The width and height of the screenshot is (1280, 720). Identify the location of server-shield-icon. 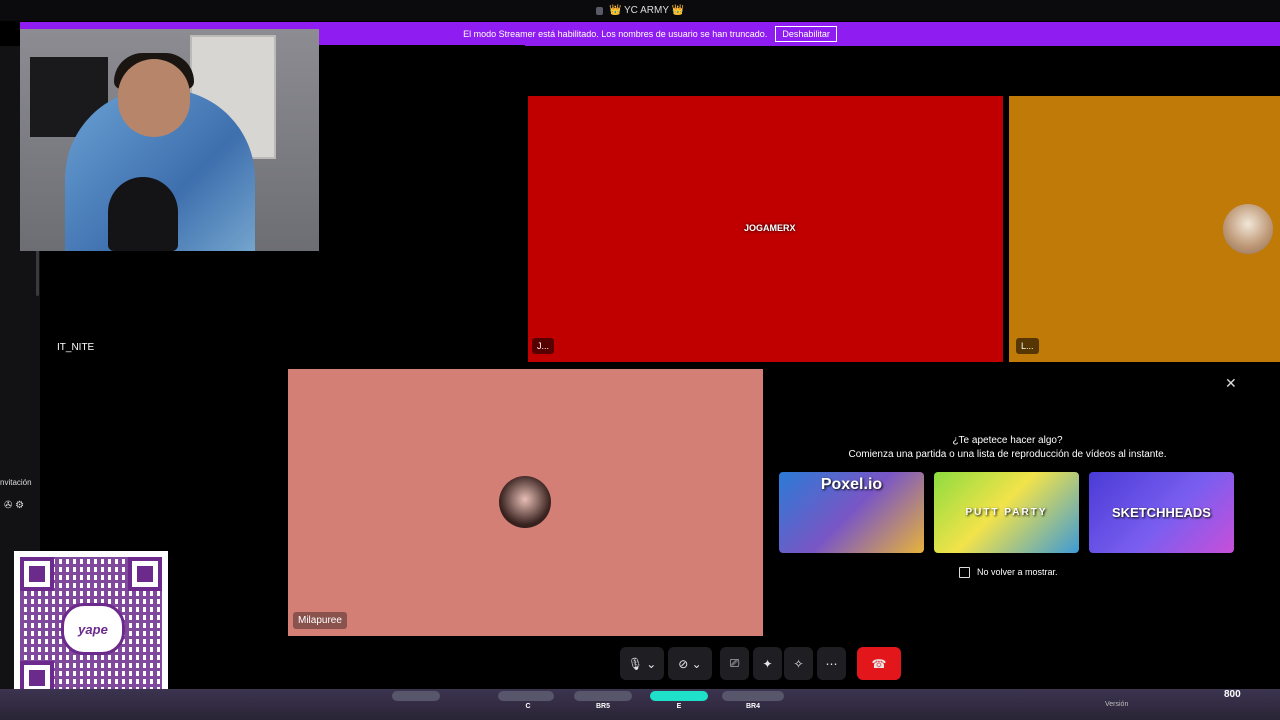
(599, 10).